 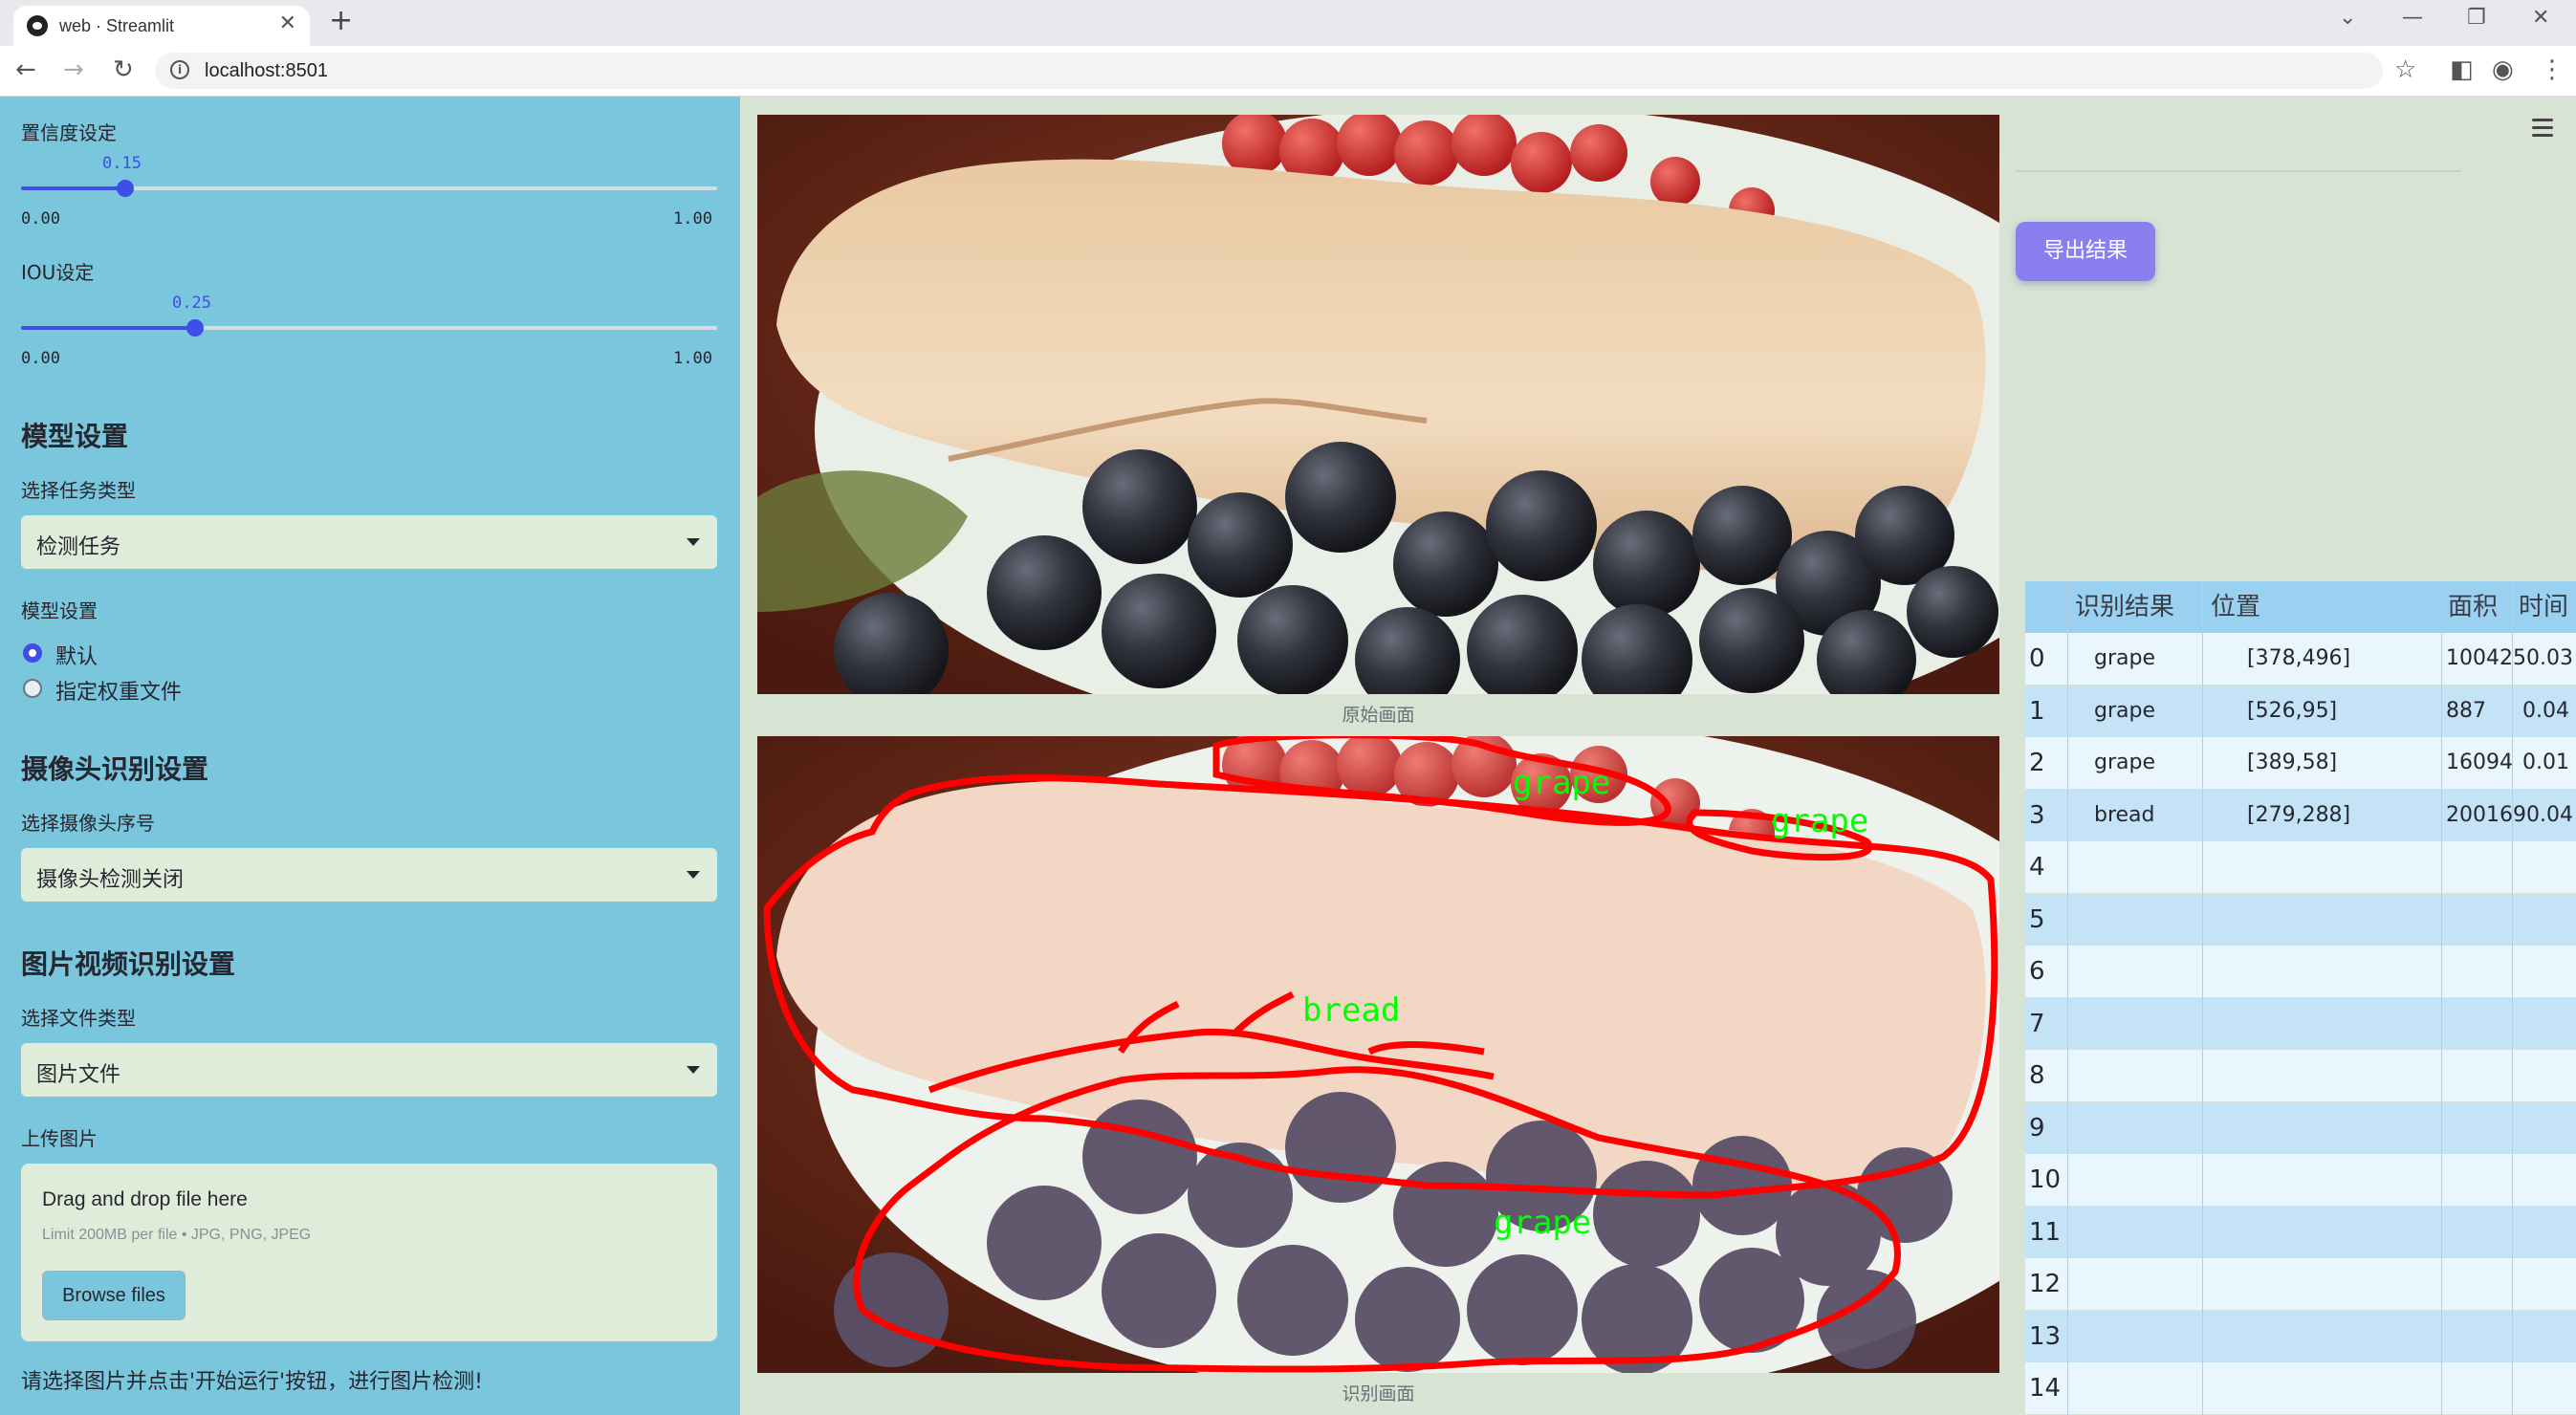 I want to click on browser-tab: web · Streamlit ✕, so click(x=161, y=26).